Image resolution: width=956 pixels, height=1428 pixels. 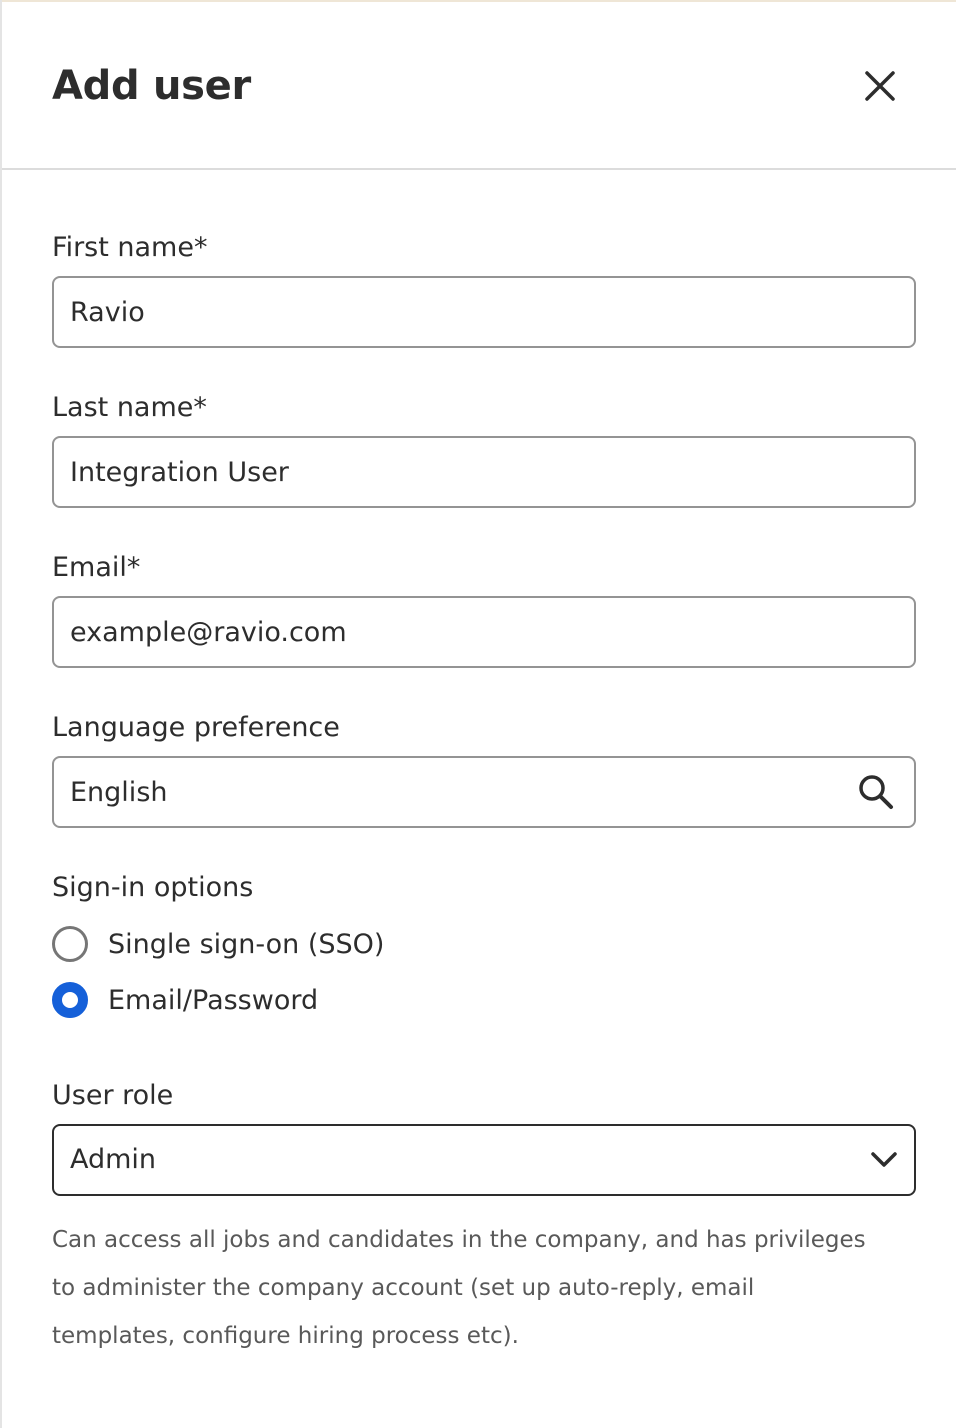 I want to click on first-name-field-box, so click(x=484, y=312).